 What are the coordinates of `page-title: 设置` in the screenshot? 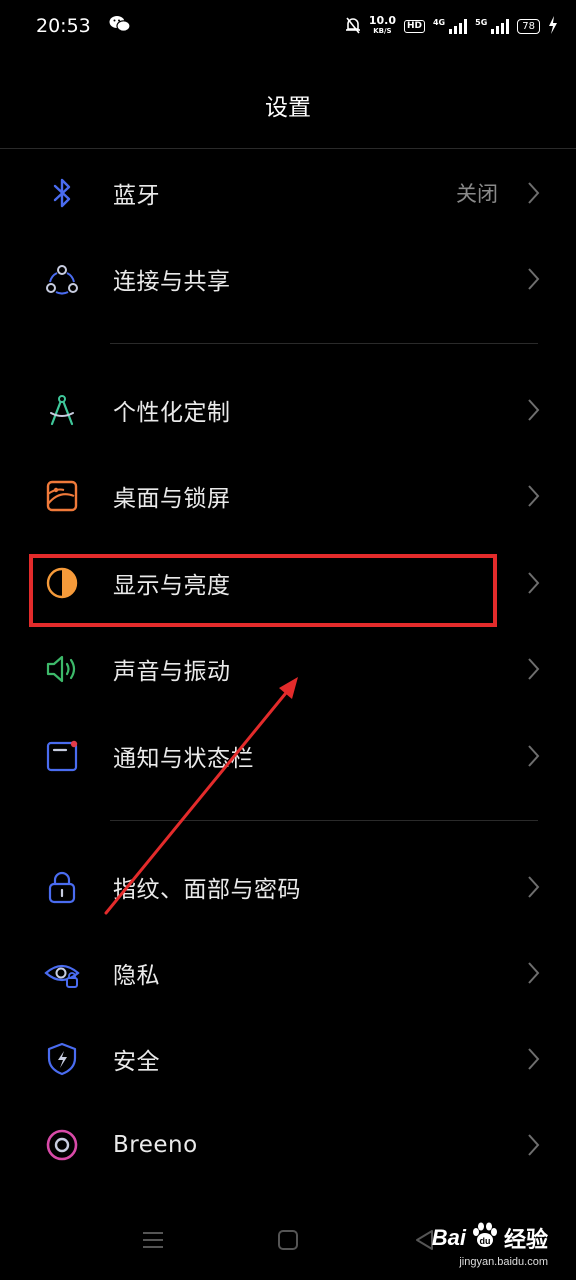 It's located at (288, 108).